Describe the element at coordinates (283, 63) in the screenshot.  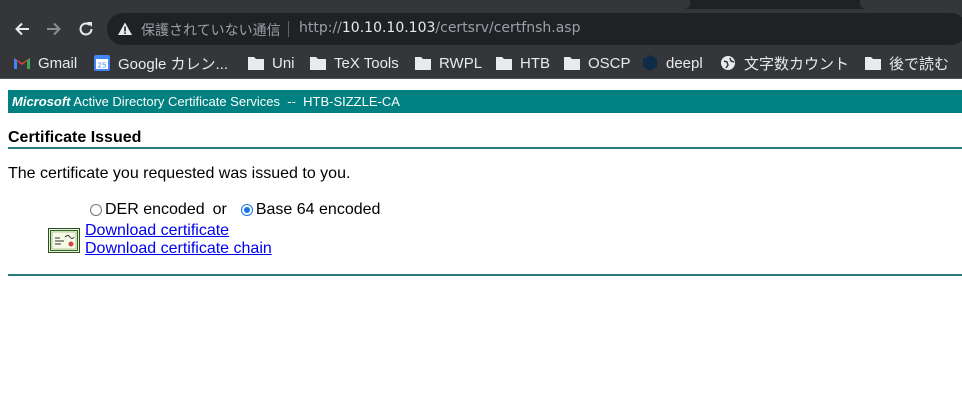
I see `bookmark-label: Uni` at that location.